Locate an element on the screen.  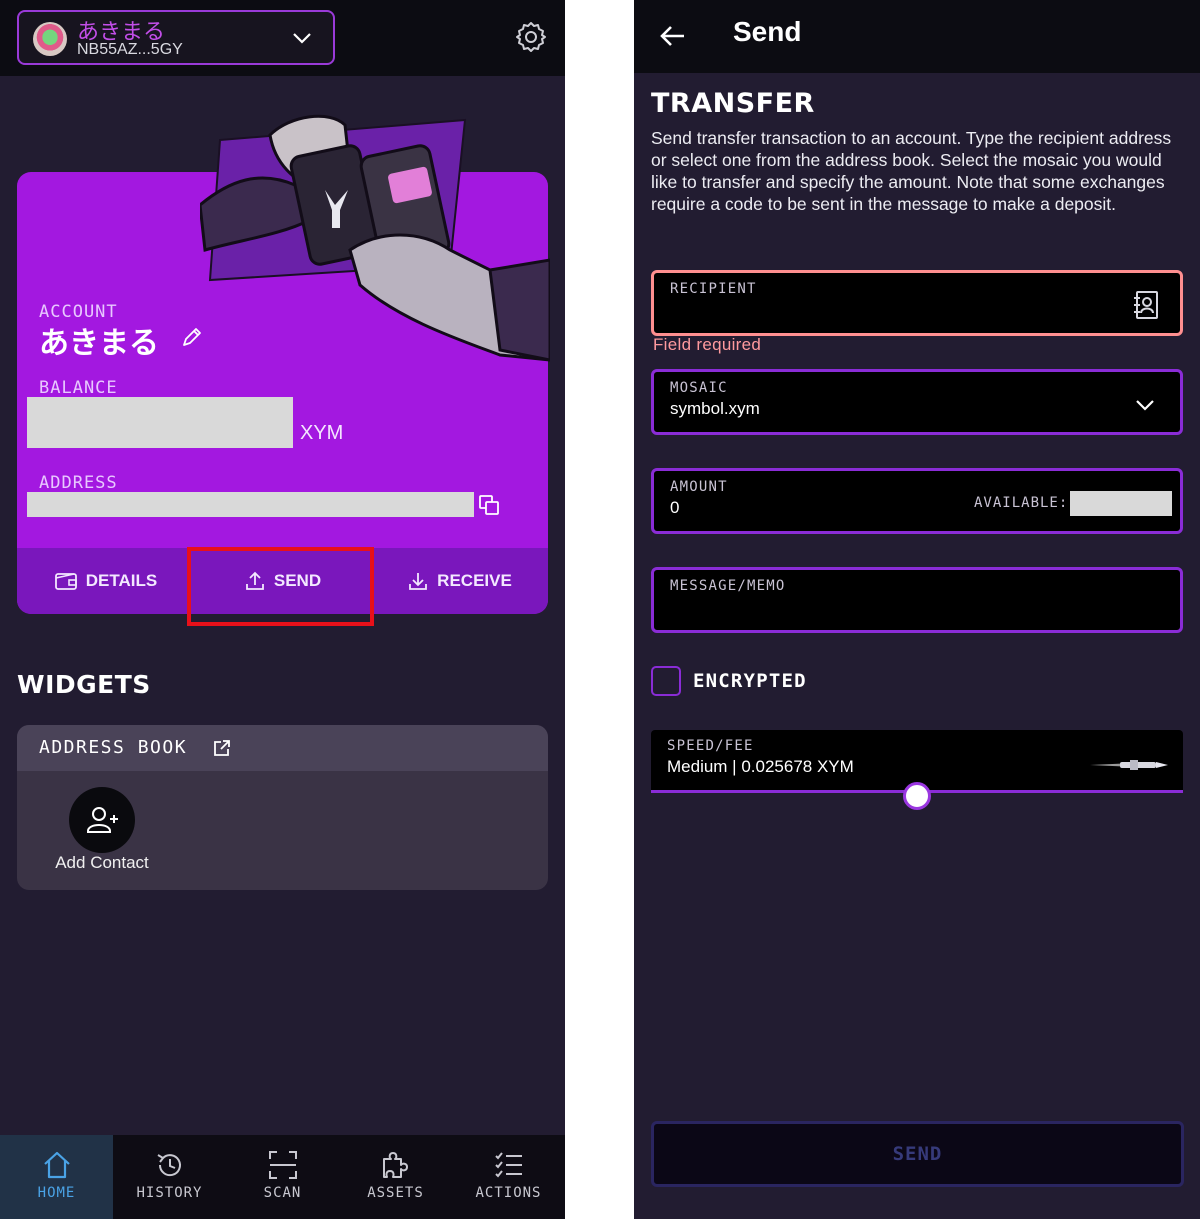
balance-unit: XYM is located at coordinates (322, 433).